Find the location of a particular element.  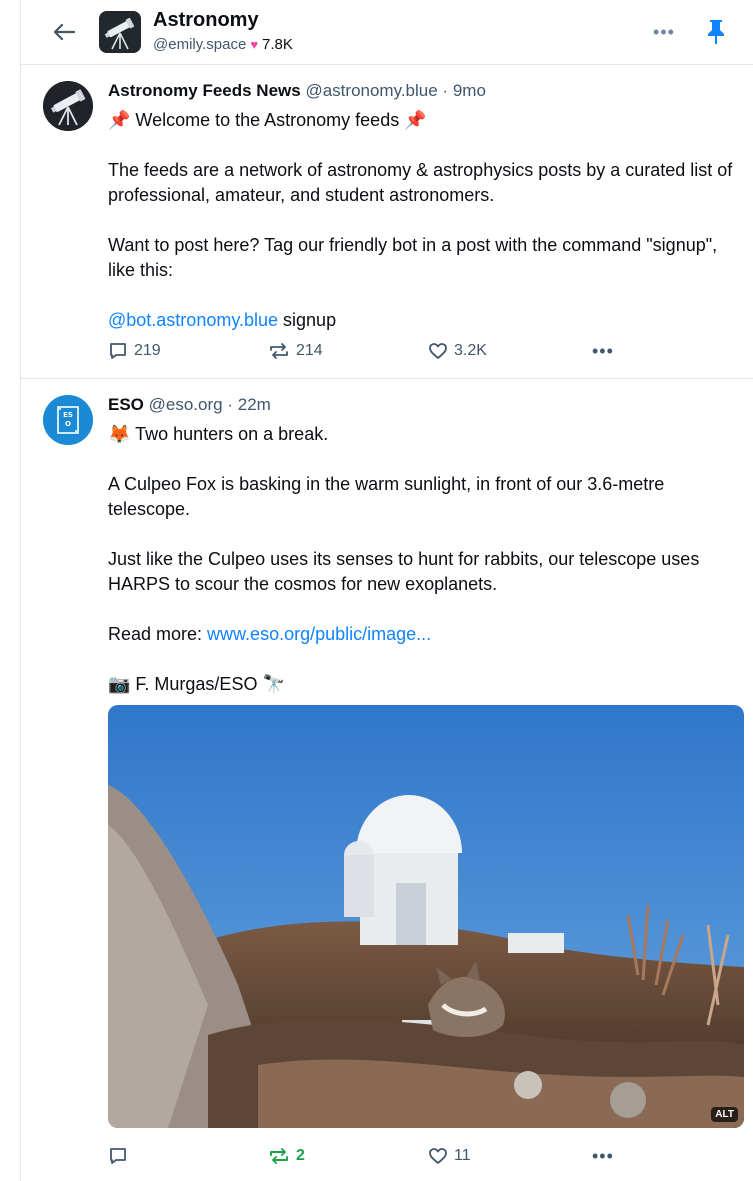

post-actions: 219 214 3.2K ••• is located at coordinates (388, 351).